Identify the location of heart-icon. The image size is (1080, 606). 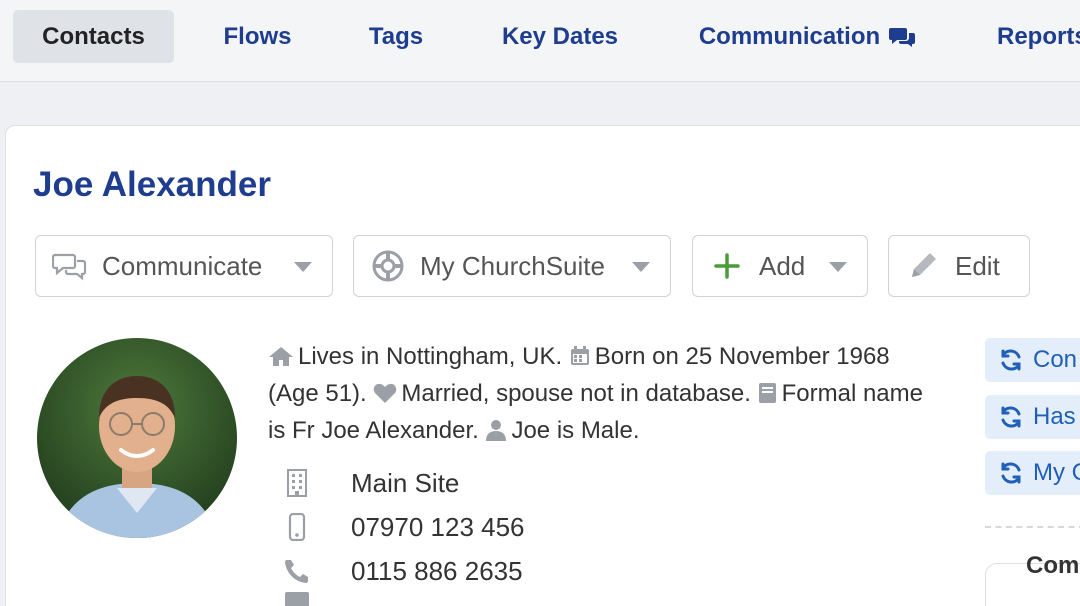
(385, 397).